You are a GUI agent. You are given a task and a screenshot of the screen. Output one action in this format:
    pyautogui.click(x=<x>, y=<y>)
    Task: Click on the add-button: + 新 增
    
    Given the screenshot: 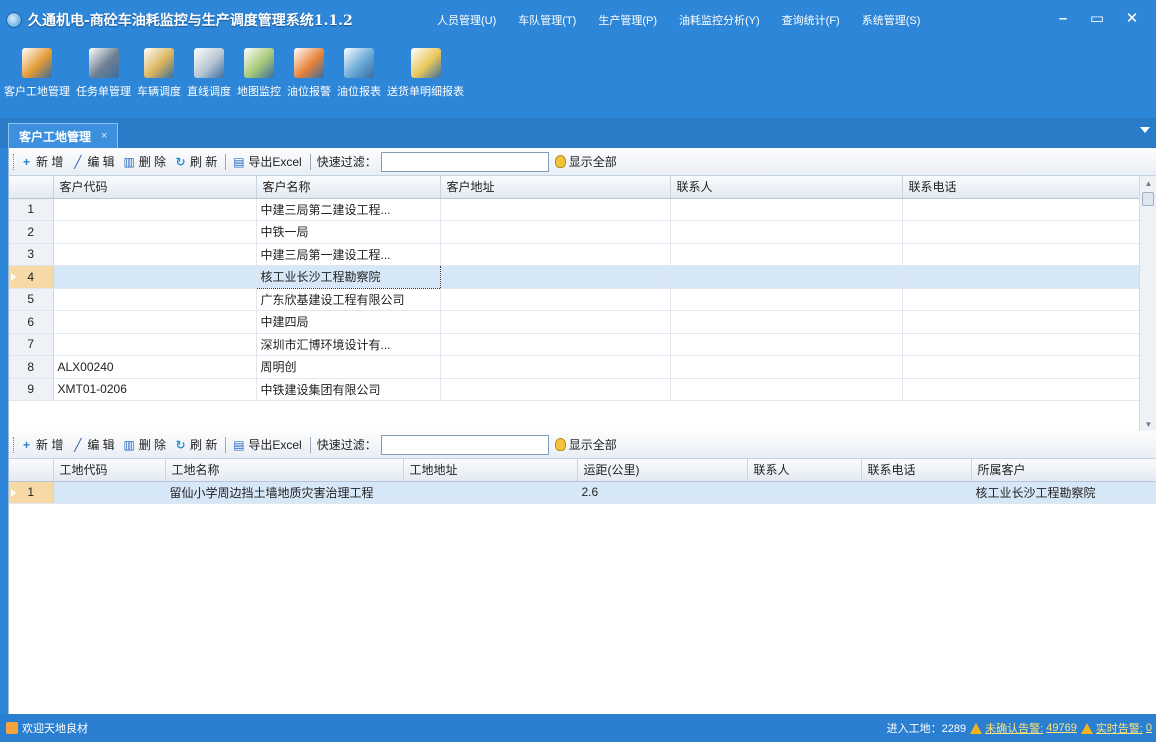 What is the action you would take?
    pyautogui.click(x=41, y=444)
    